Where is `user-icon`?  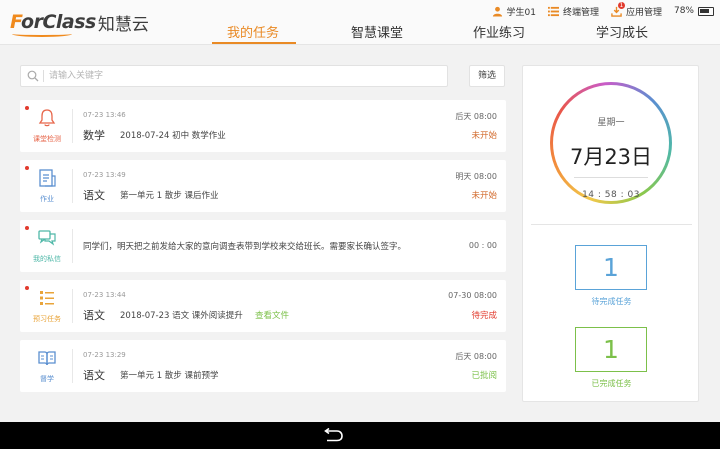
user-icon is located at coordinates (497, 11).